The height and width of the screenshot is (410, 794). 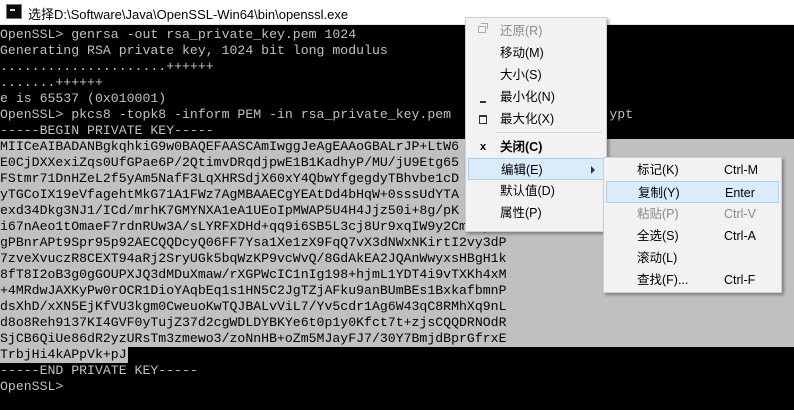 What do you see at coordinates (593, 170) in the screenshot?
I see `submenu-arrow-icon` at bounding box center [593, 170].